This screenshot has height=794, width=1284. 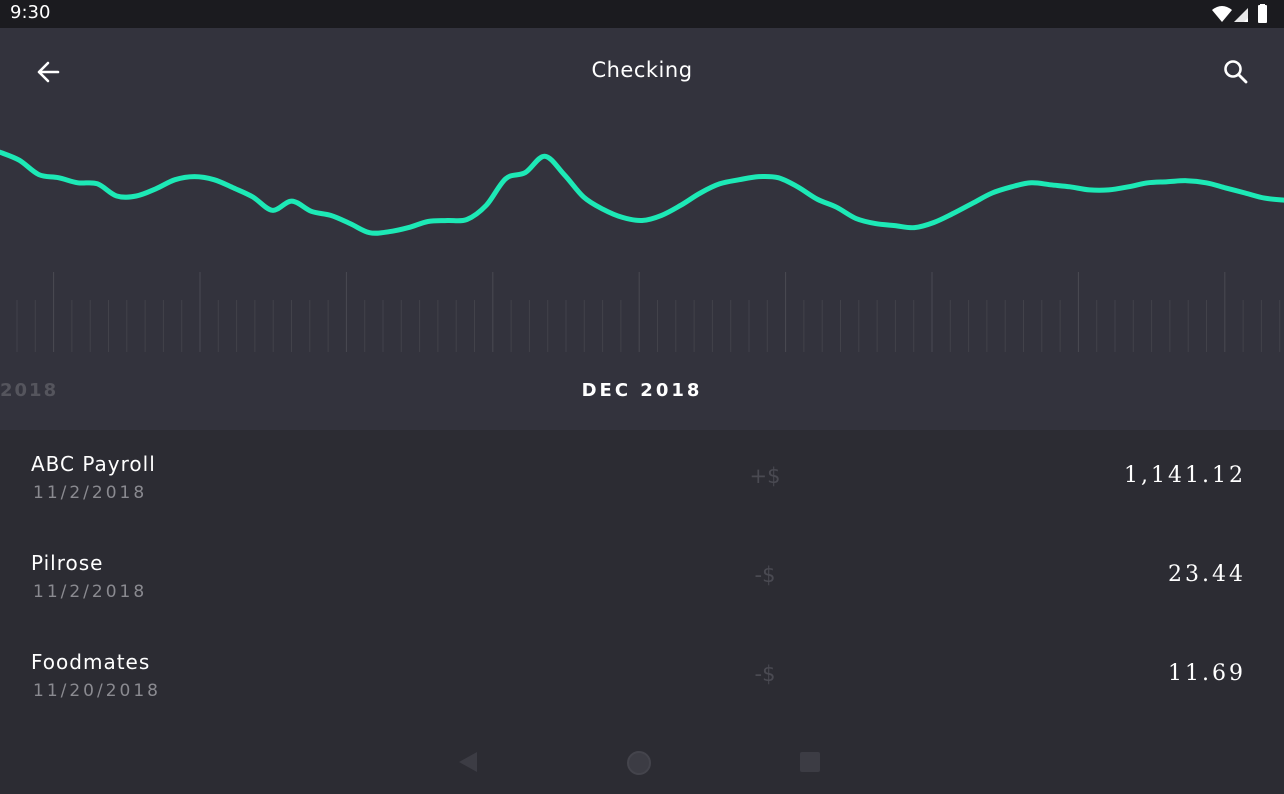 What do you see at coordinates (93, 464) in the screenshot?
I see `transaction-name: ABC Payroll` at bounding box center [93, 464].